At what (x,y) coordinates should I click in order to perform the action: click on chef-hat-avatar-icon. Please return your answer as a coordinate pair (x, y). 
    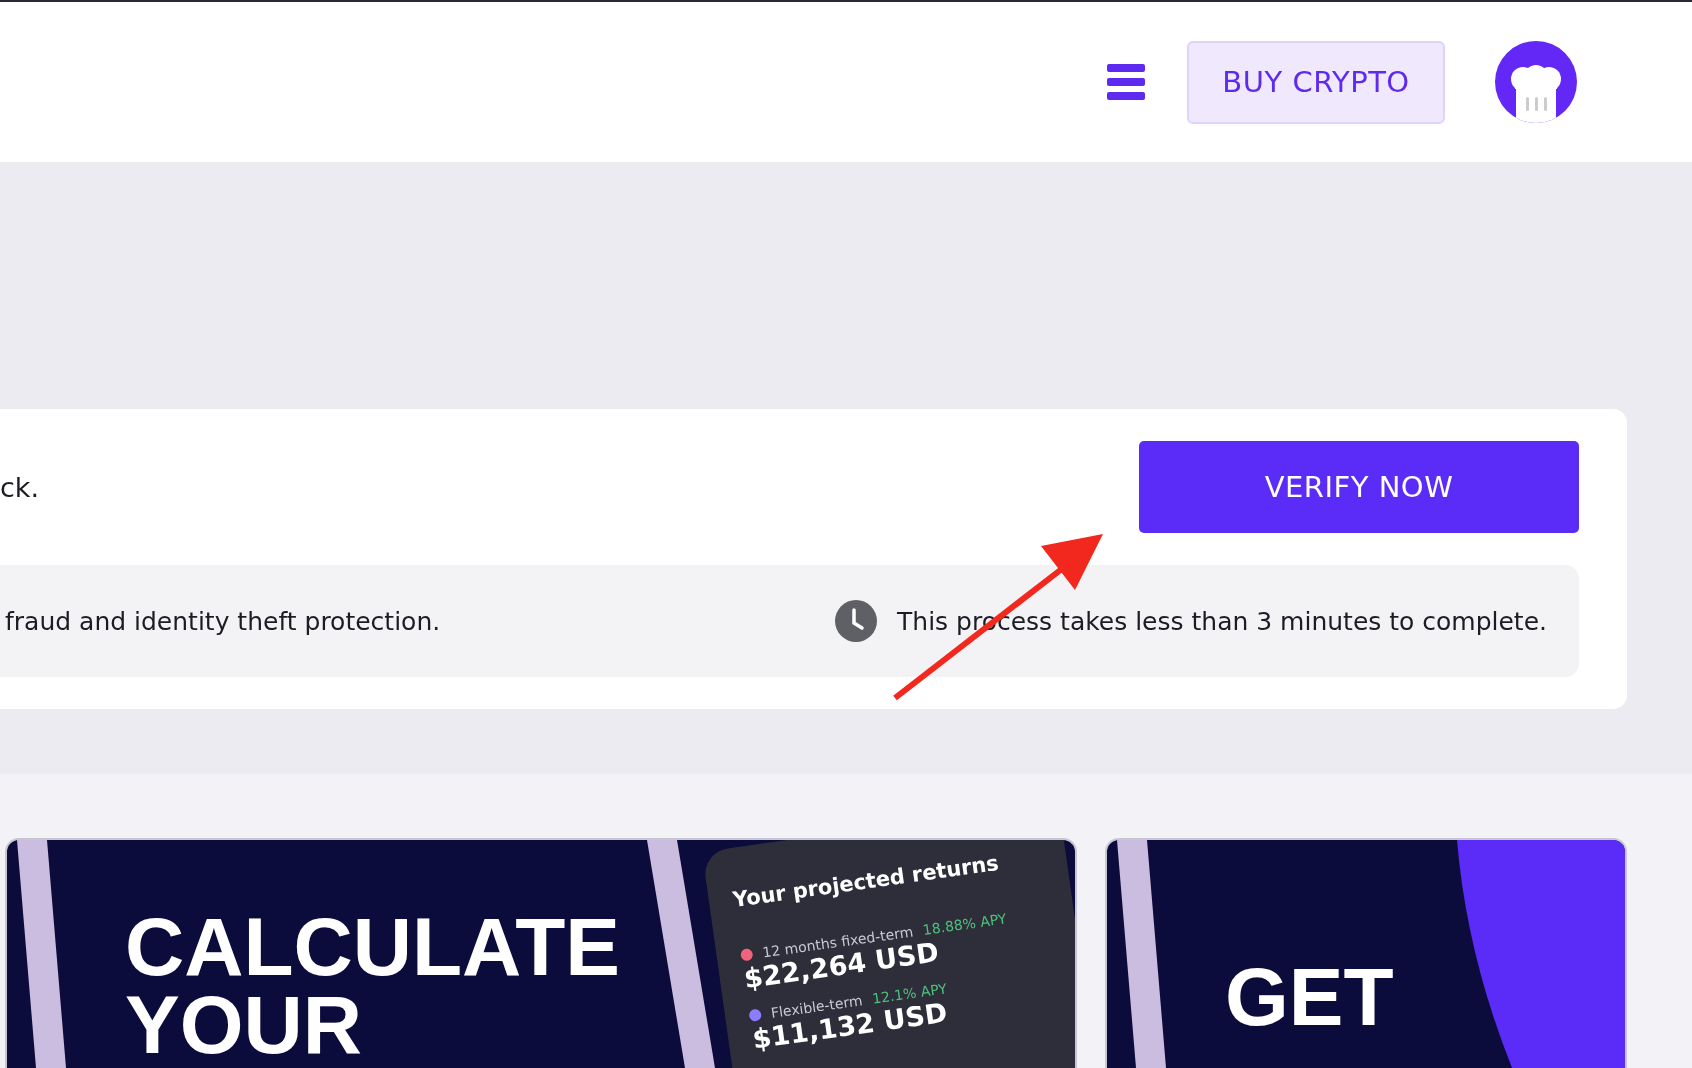
    Looking at the image, I should click on (1536, 82).